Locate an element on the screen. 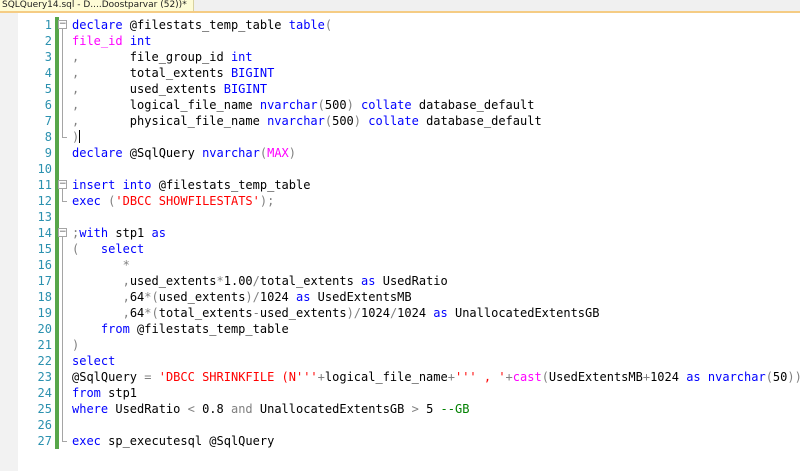 Image resolution: width=800 pixels, height=471 pixels. code-token: 50 is located at coordinates (780, 377).